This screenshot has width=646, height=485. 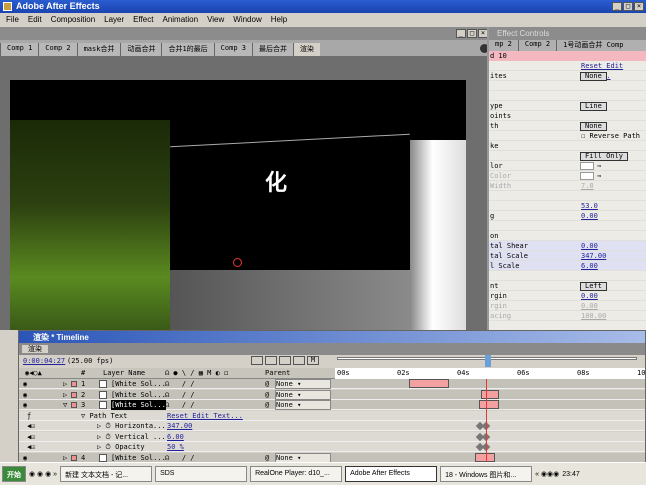 What do you see at coordinates (271, 360) in the screenshot?
I see `timeline-button` at bounding box center [271, 360].